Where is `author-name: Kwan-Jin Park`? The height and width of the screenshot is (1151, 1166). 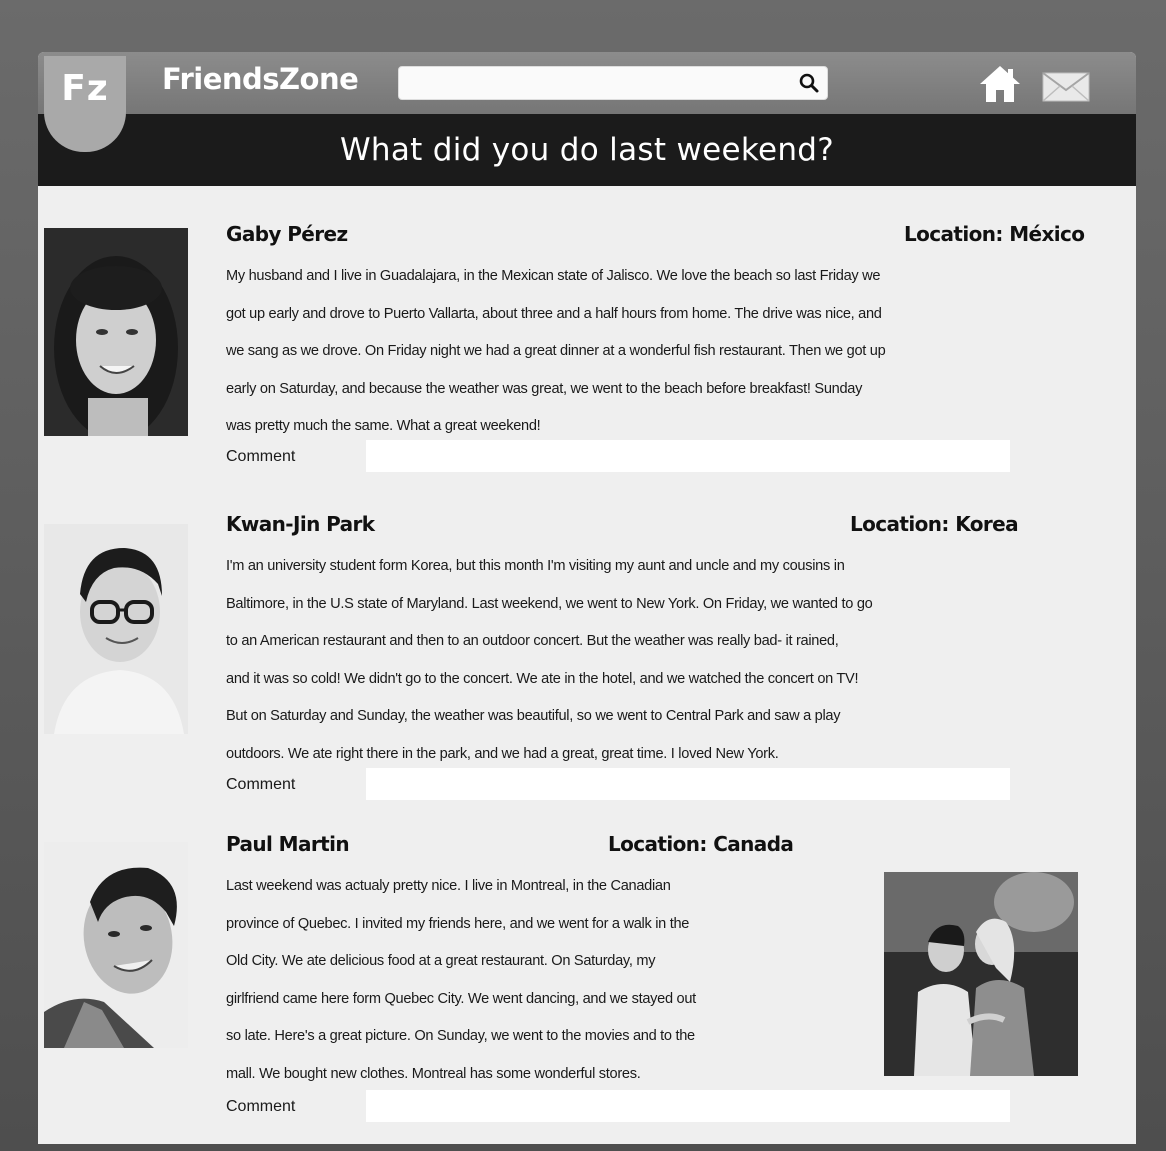 author-name: Kwan-Jin Park is located at coordinates (300, 524).